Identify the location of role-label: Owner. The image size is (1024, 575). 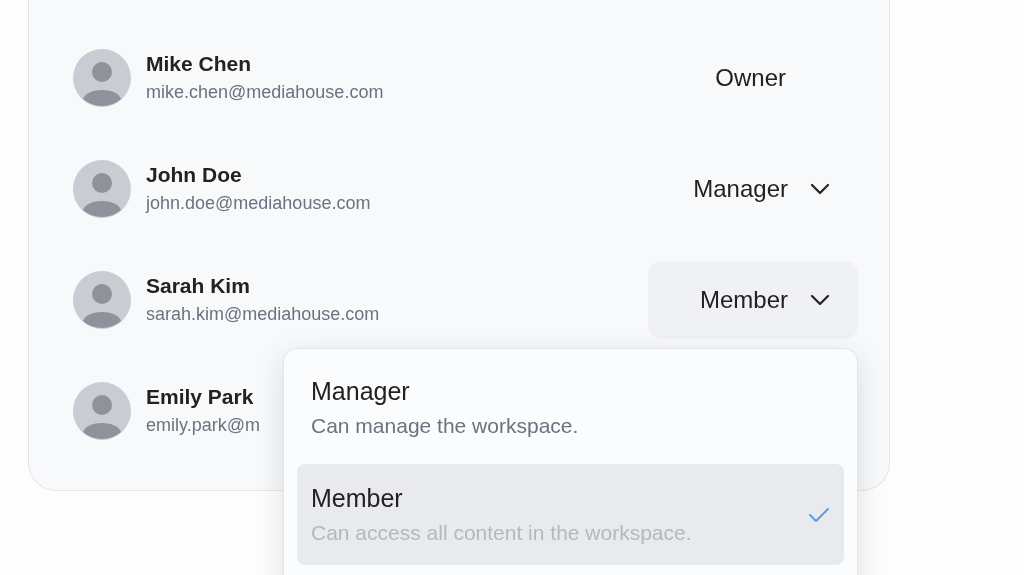
(750, 77).